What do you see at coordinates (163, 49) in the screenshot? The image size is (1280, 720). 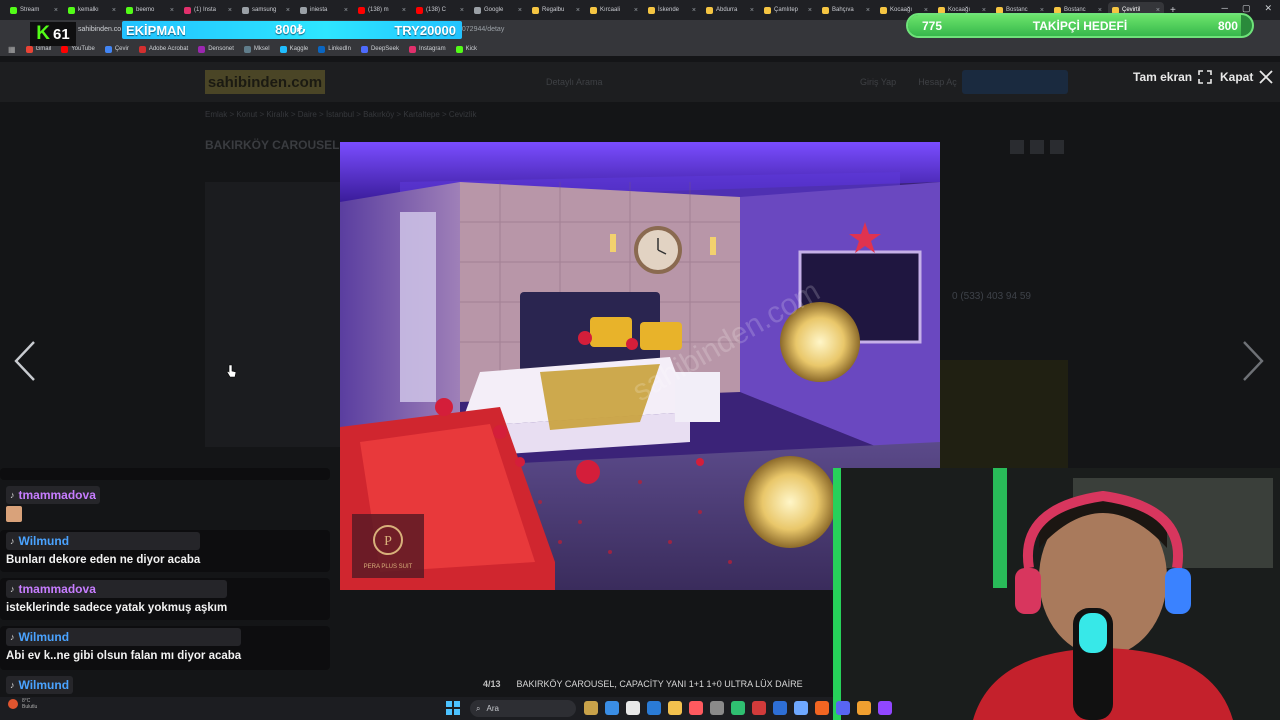 I see `bookmark-item: Adobe Acrobat` at bounding box center [163, 49].